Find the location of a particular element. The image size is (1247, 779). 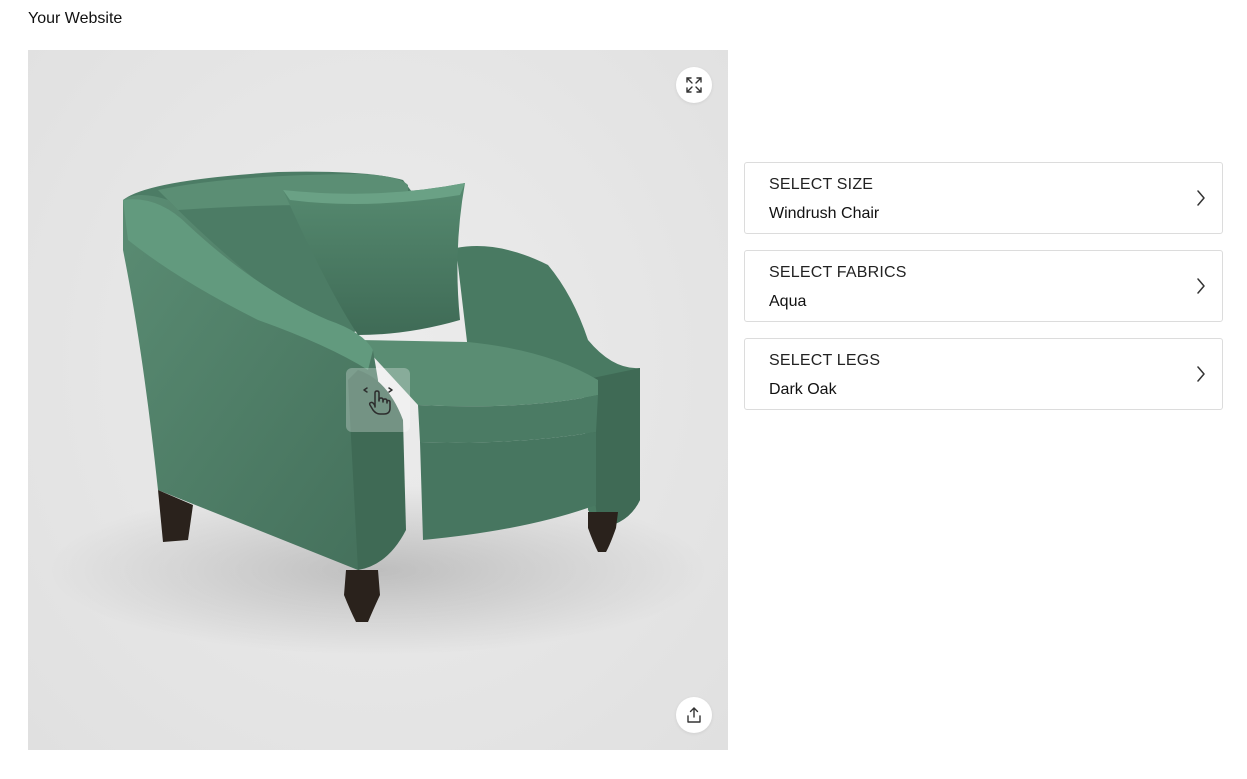

fullscreen-button is located at coordinates (694, 85).